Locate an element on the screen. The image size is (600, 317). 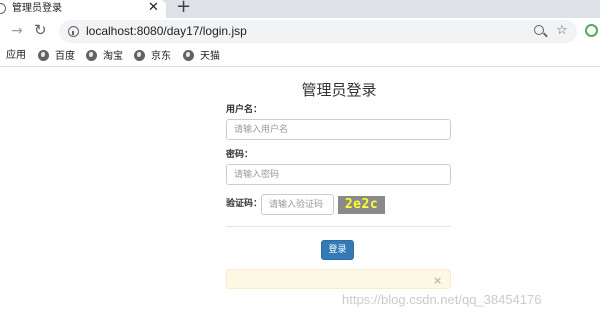
bookmark-label: 应用 is located at coordinates (16, 55).